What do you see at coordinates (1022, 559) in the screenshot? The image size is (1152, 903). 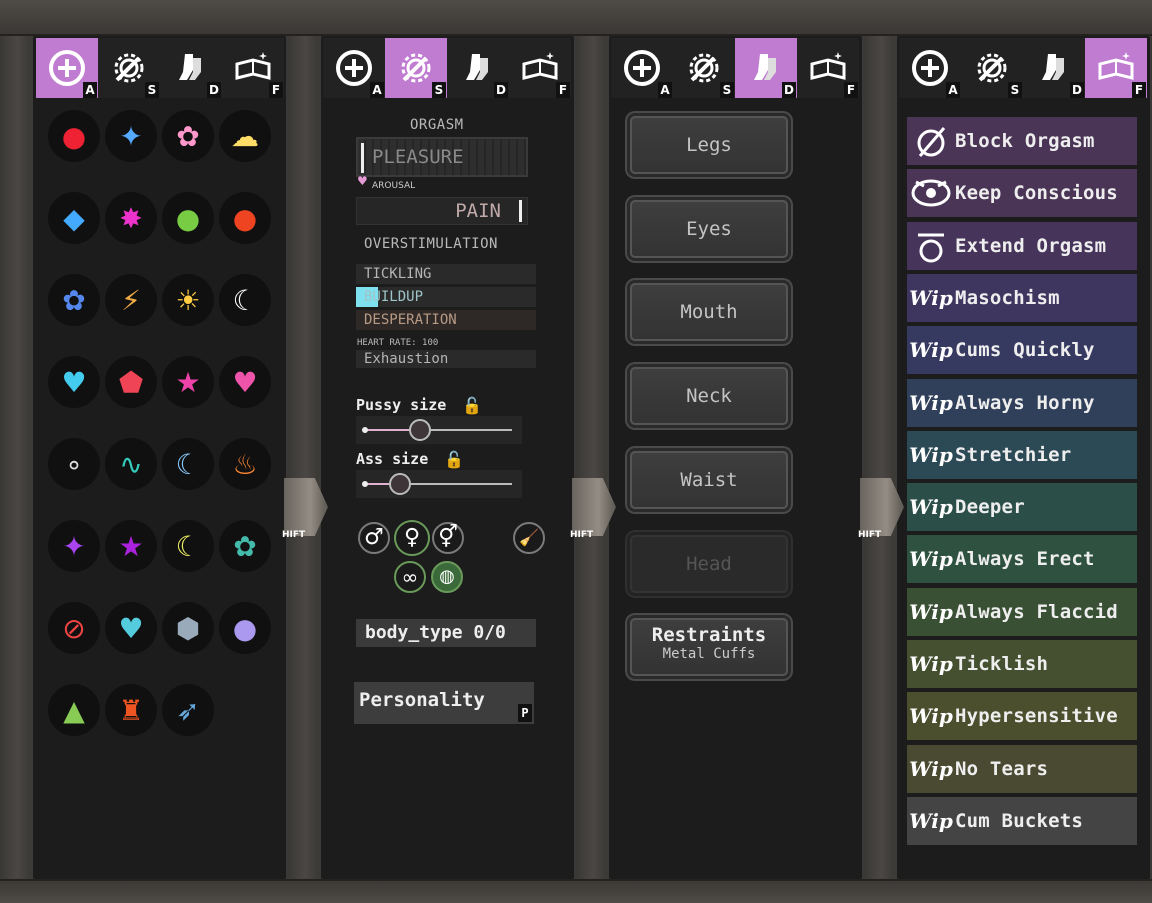 I see `perk-row: Wip Always Erect` at bounding box center [1022, 559].